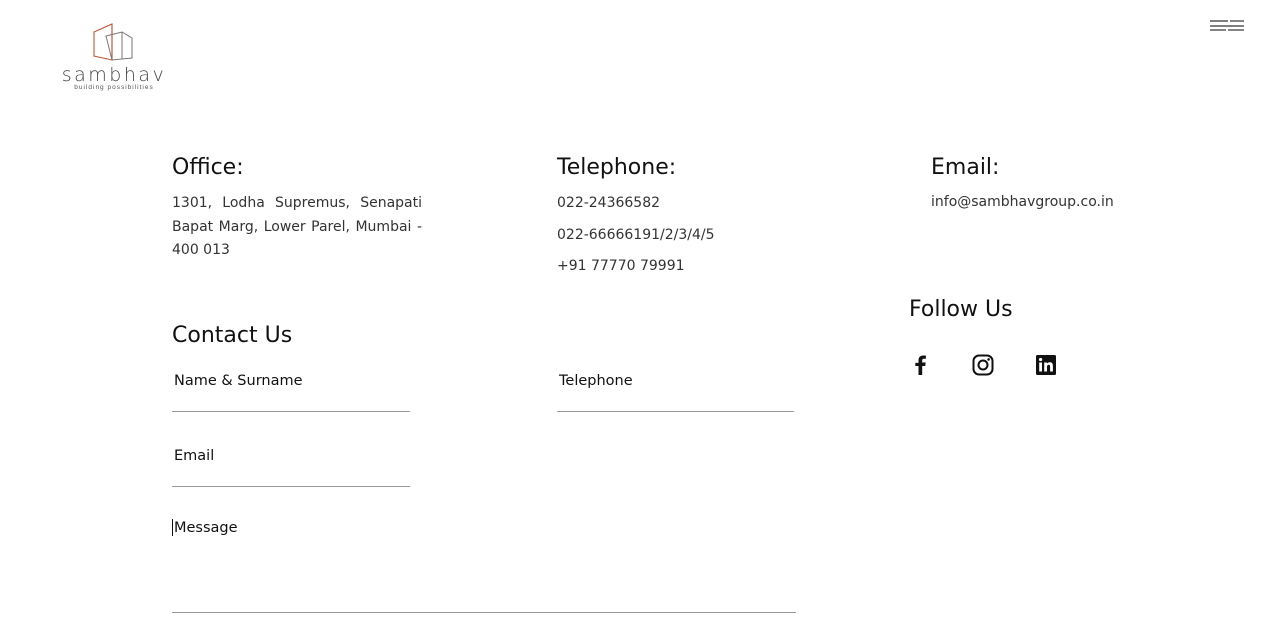 The height and width of the screenshot is (631, 1280). Describe the element at coordinates (687, 267) in the screenshot. I see `telephone-number-3: +91 77770 79991` at that location.